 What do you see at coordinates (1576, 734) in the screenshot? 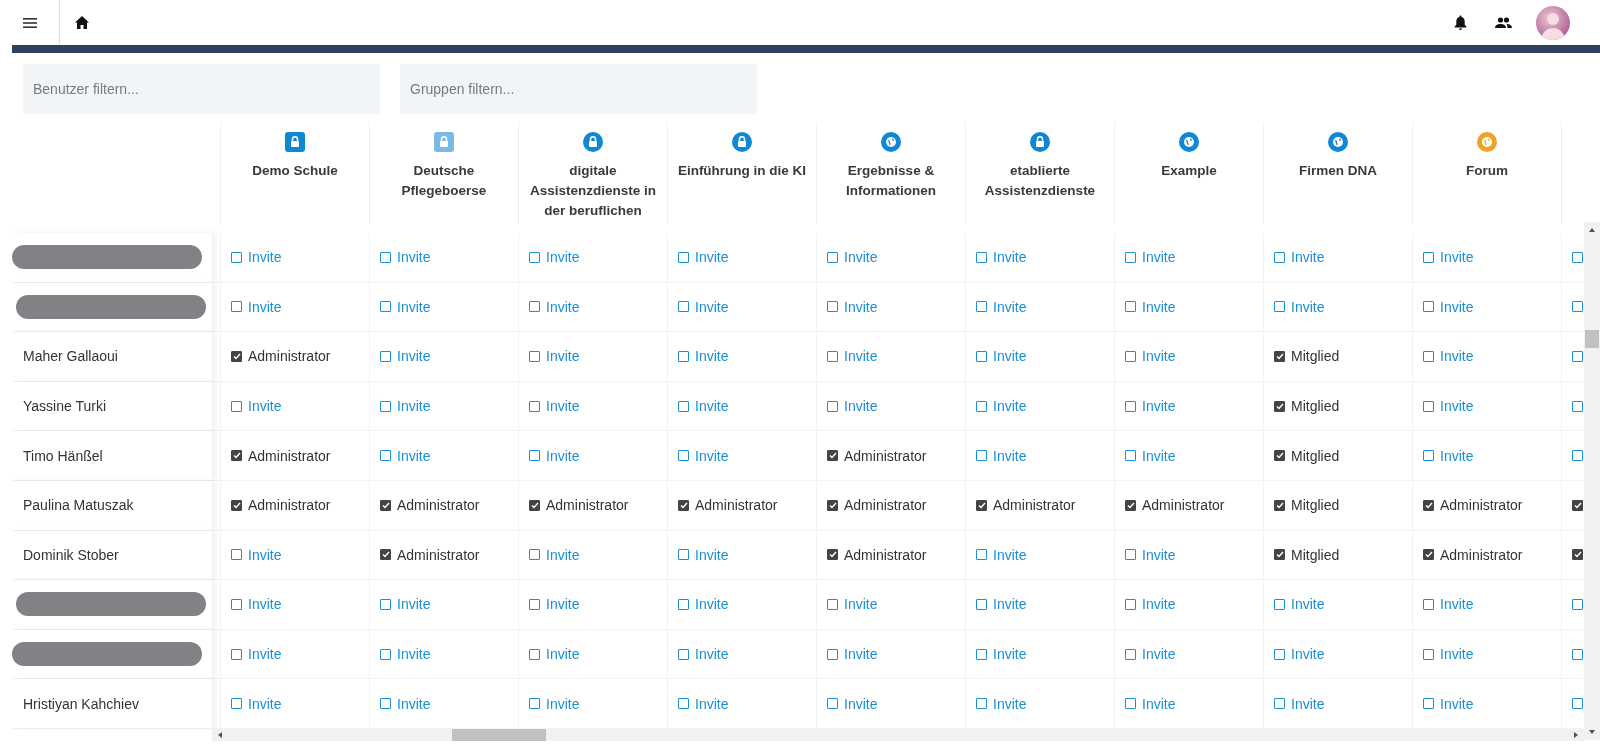
I see `scroll-right-icon` at bounding box center [1576, 734].